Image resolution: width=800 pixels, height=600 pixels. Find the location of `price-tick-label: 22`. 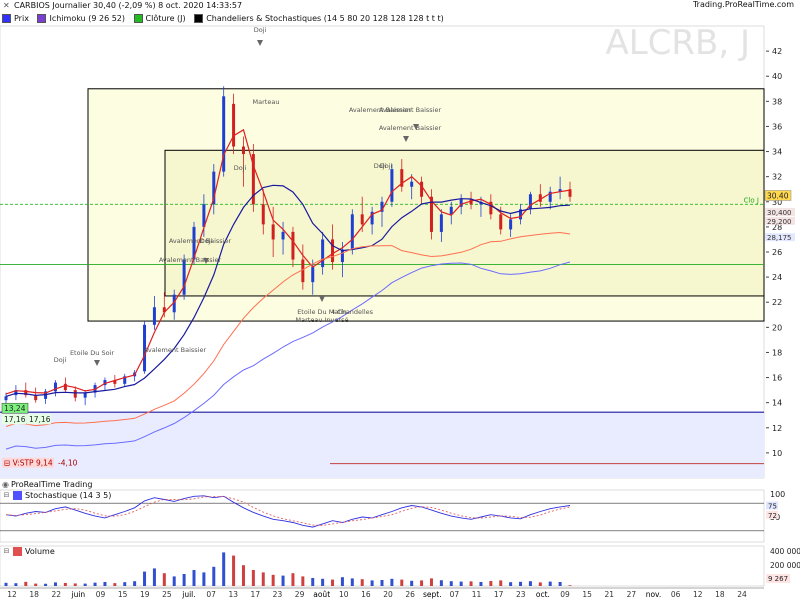

price-tick-label: 22 is located at coordinates (777, 302).